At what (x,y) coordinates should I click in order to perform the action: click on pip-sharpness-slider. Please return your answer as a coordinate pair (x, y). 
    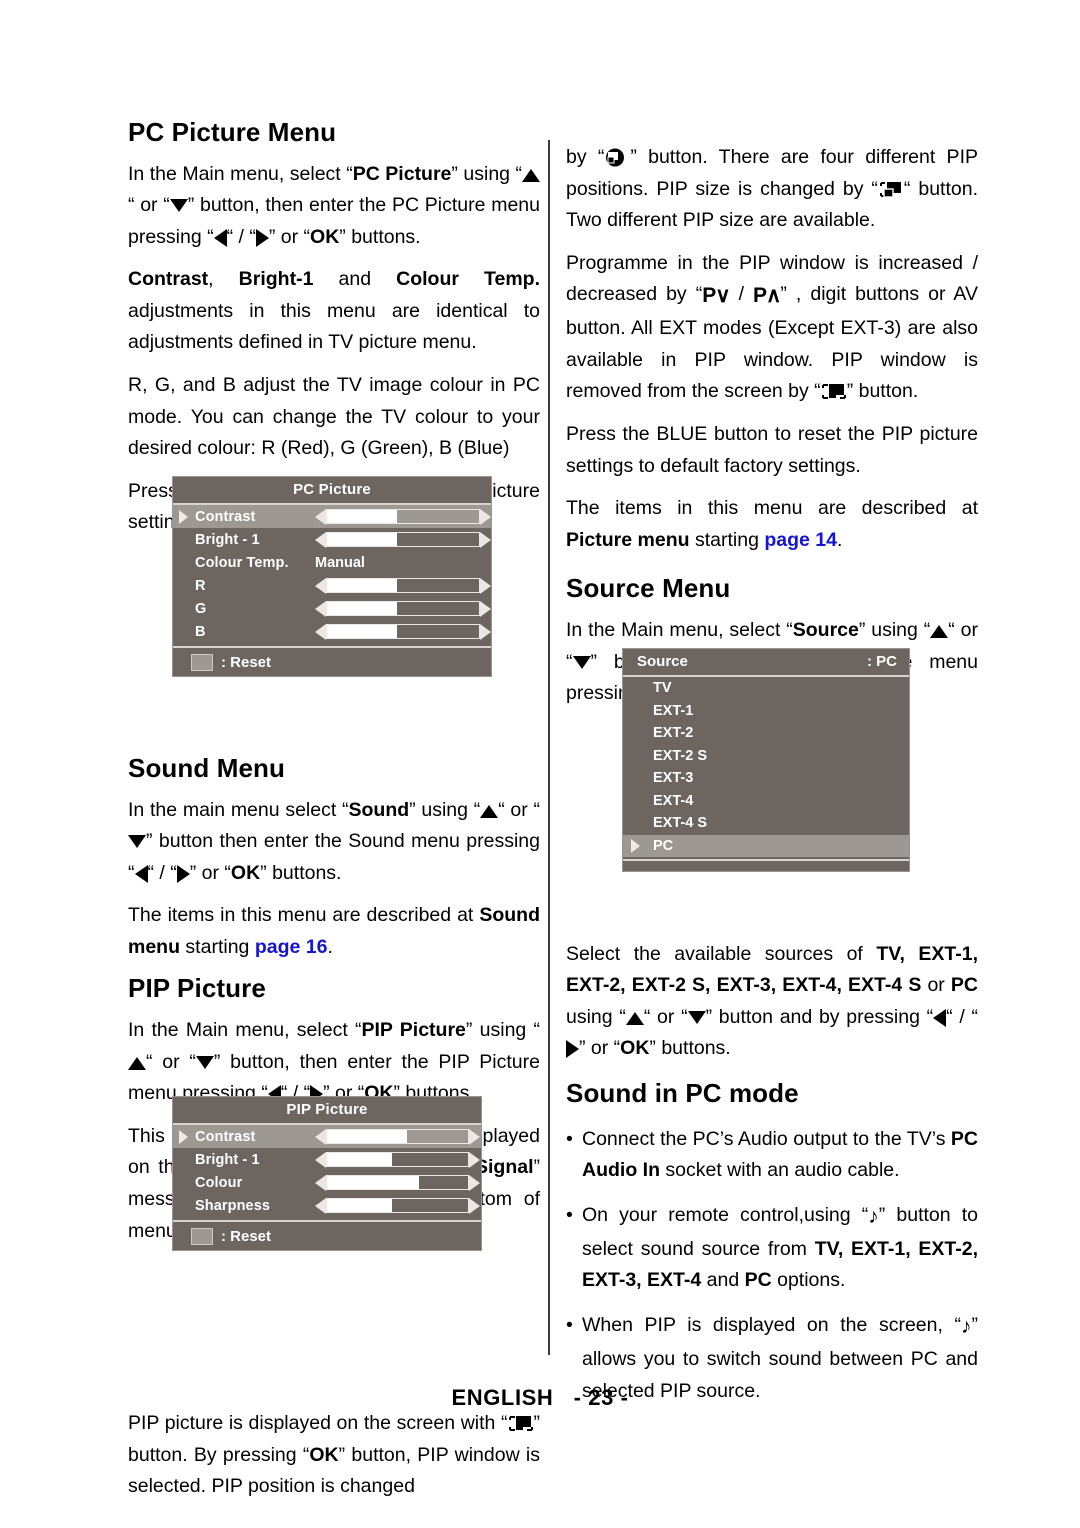
    Looking at the image, I should click on (397, 1205).